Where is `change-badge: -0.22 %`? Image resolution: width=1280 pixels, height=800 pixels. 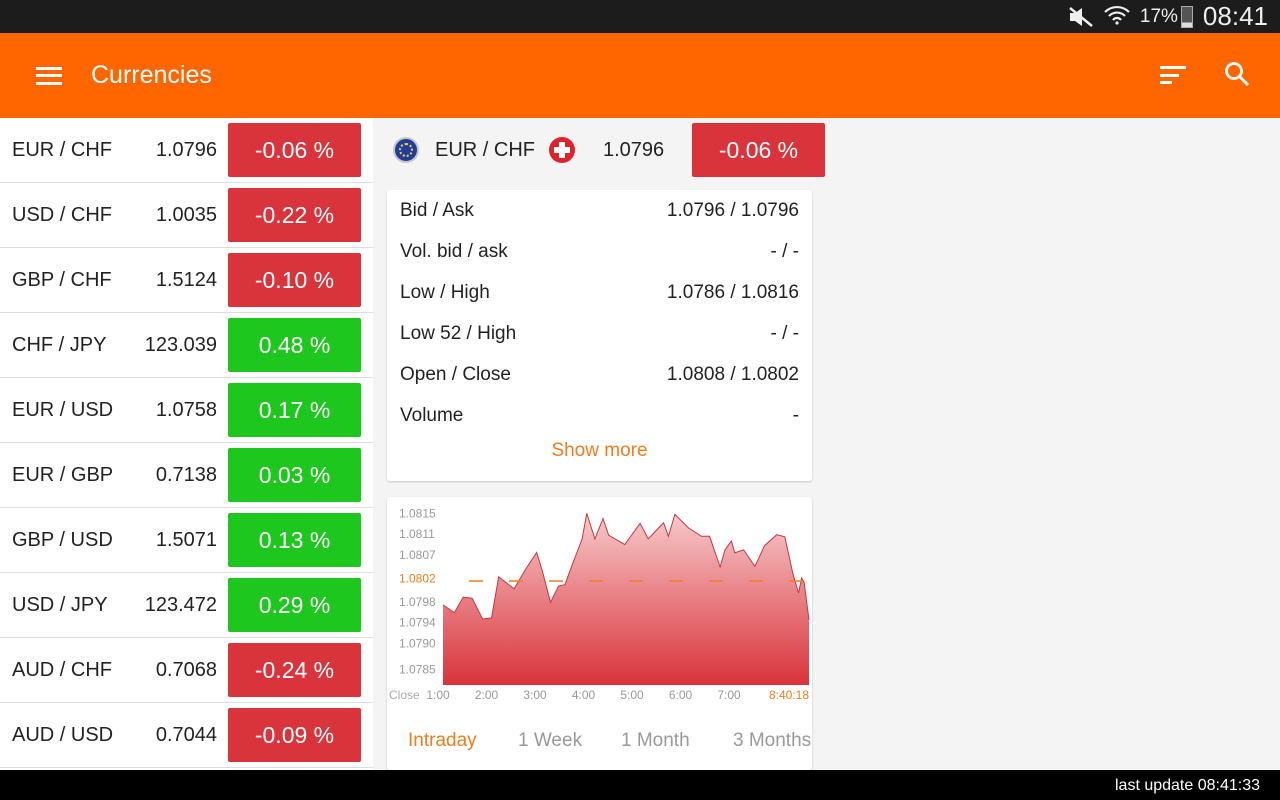
change-badge: -0.22 % is located at coordinates (294, 215).